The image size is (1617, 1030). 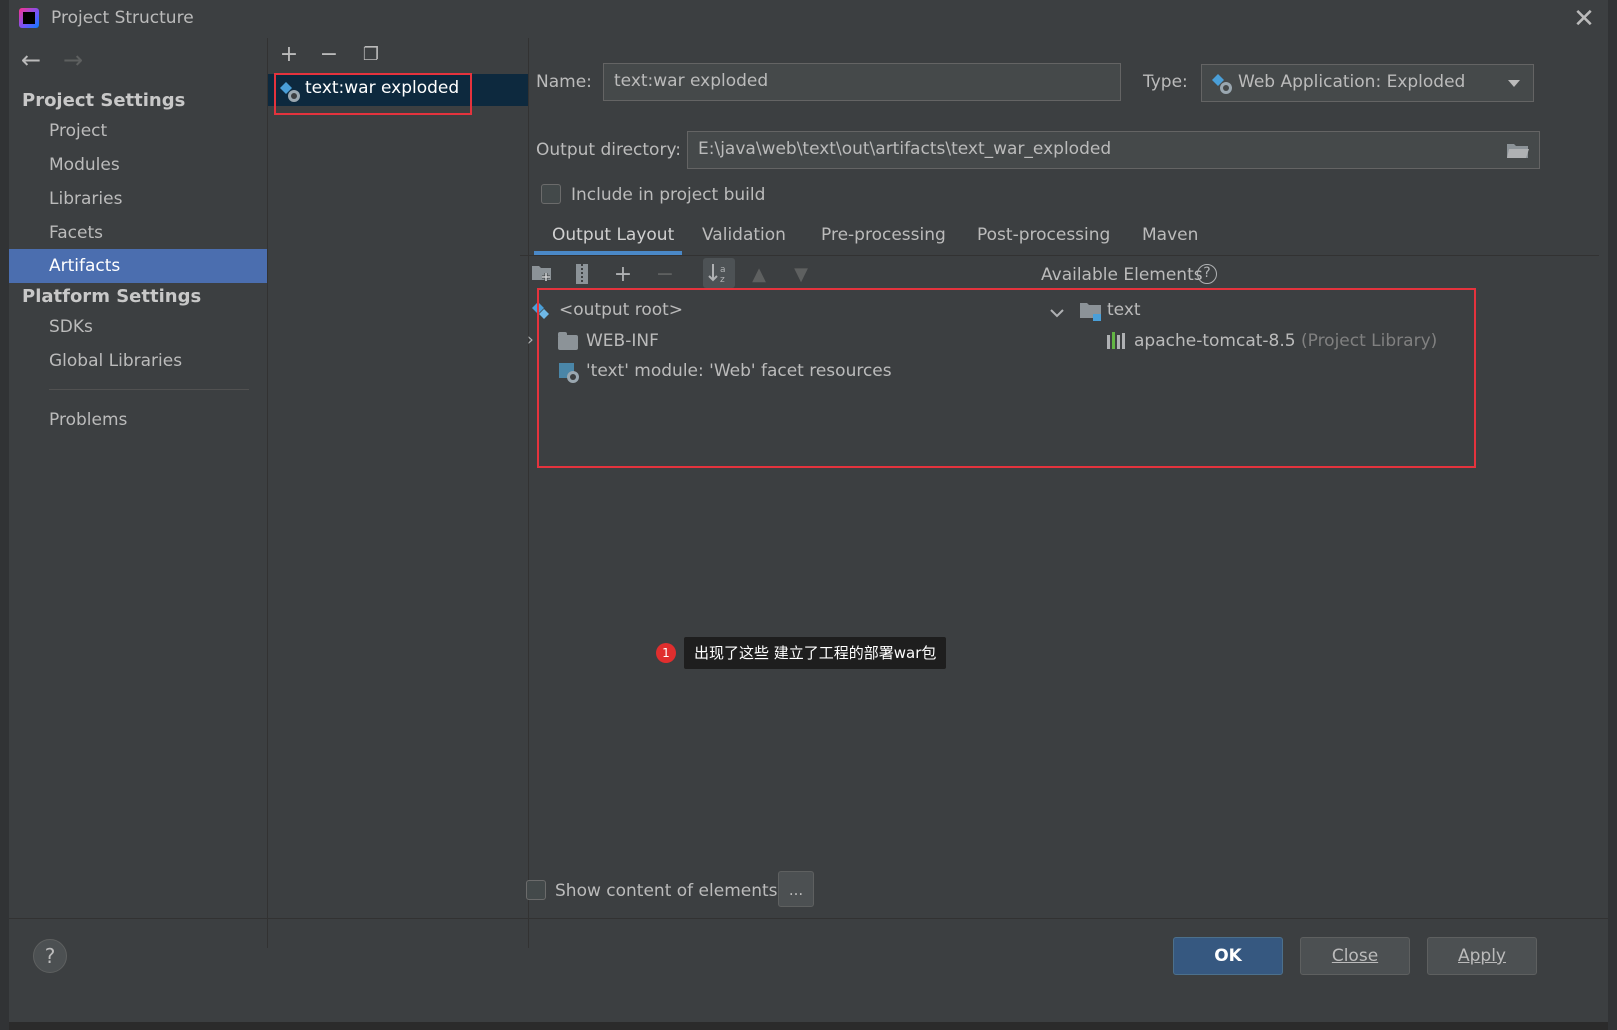 What do you see at coordinates (1059, 255) in the screenshot?
I see `tabs-divider` at bounding box center [1059, 255].